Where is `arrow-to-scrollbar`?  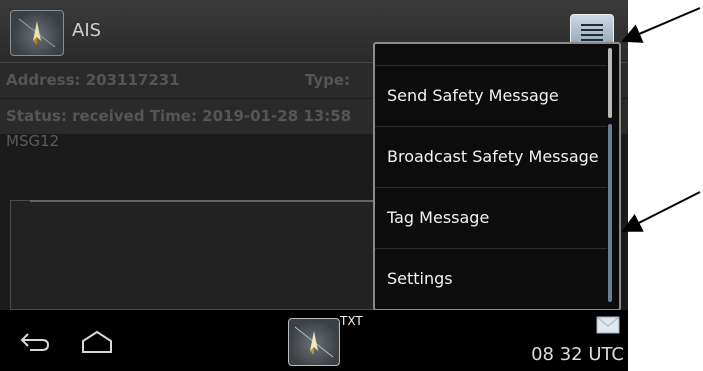
arrow-to-scrollbar is located at coordinates (661, 211).